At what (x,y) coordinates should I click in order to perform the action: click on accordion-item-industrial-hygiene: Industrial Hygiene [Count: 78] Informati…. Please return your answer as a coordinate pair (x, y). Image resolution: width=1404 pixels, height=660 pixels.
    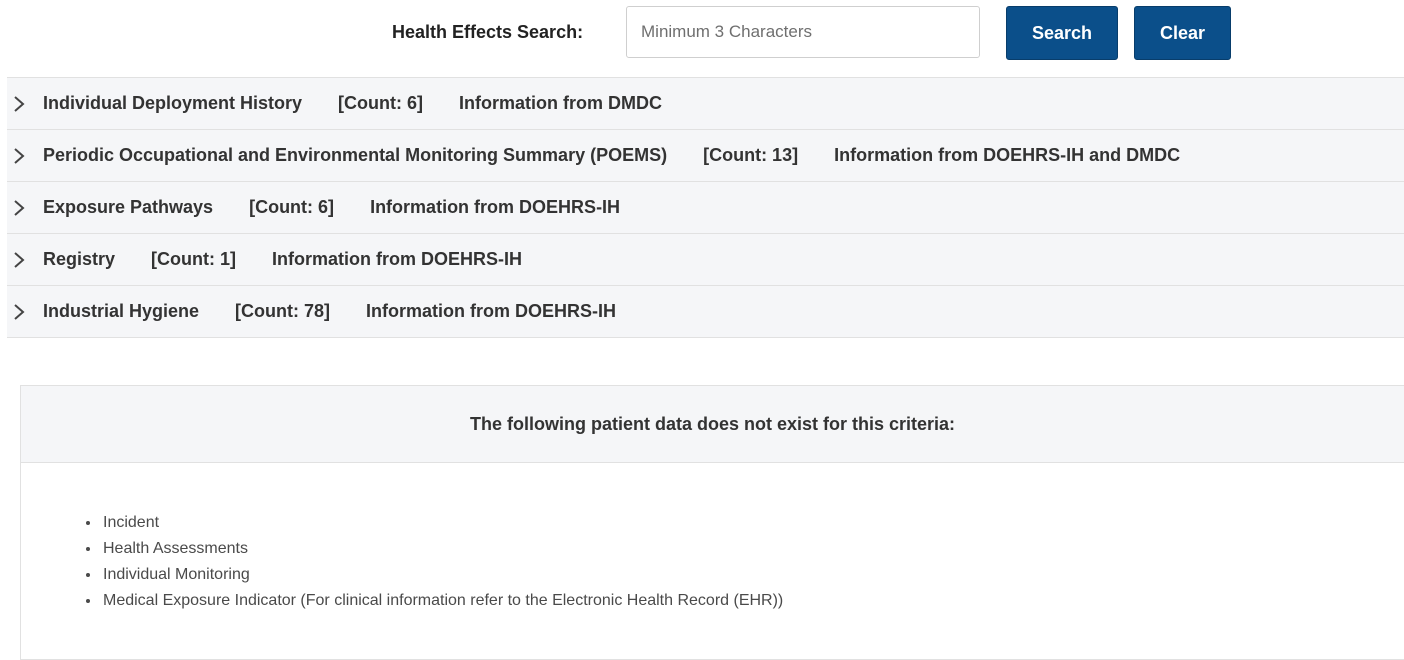
    Looking at the image, I should click on (705, 312).